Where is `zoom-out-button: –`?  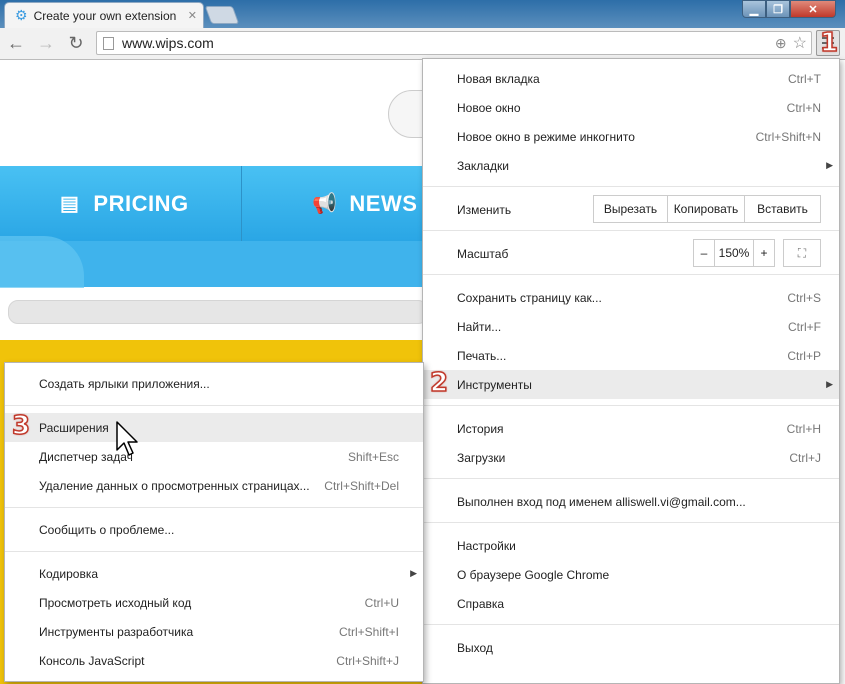
zoom-out-button: – is located at coordinates (704, 253).